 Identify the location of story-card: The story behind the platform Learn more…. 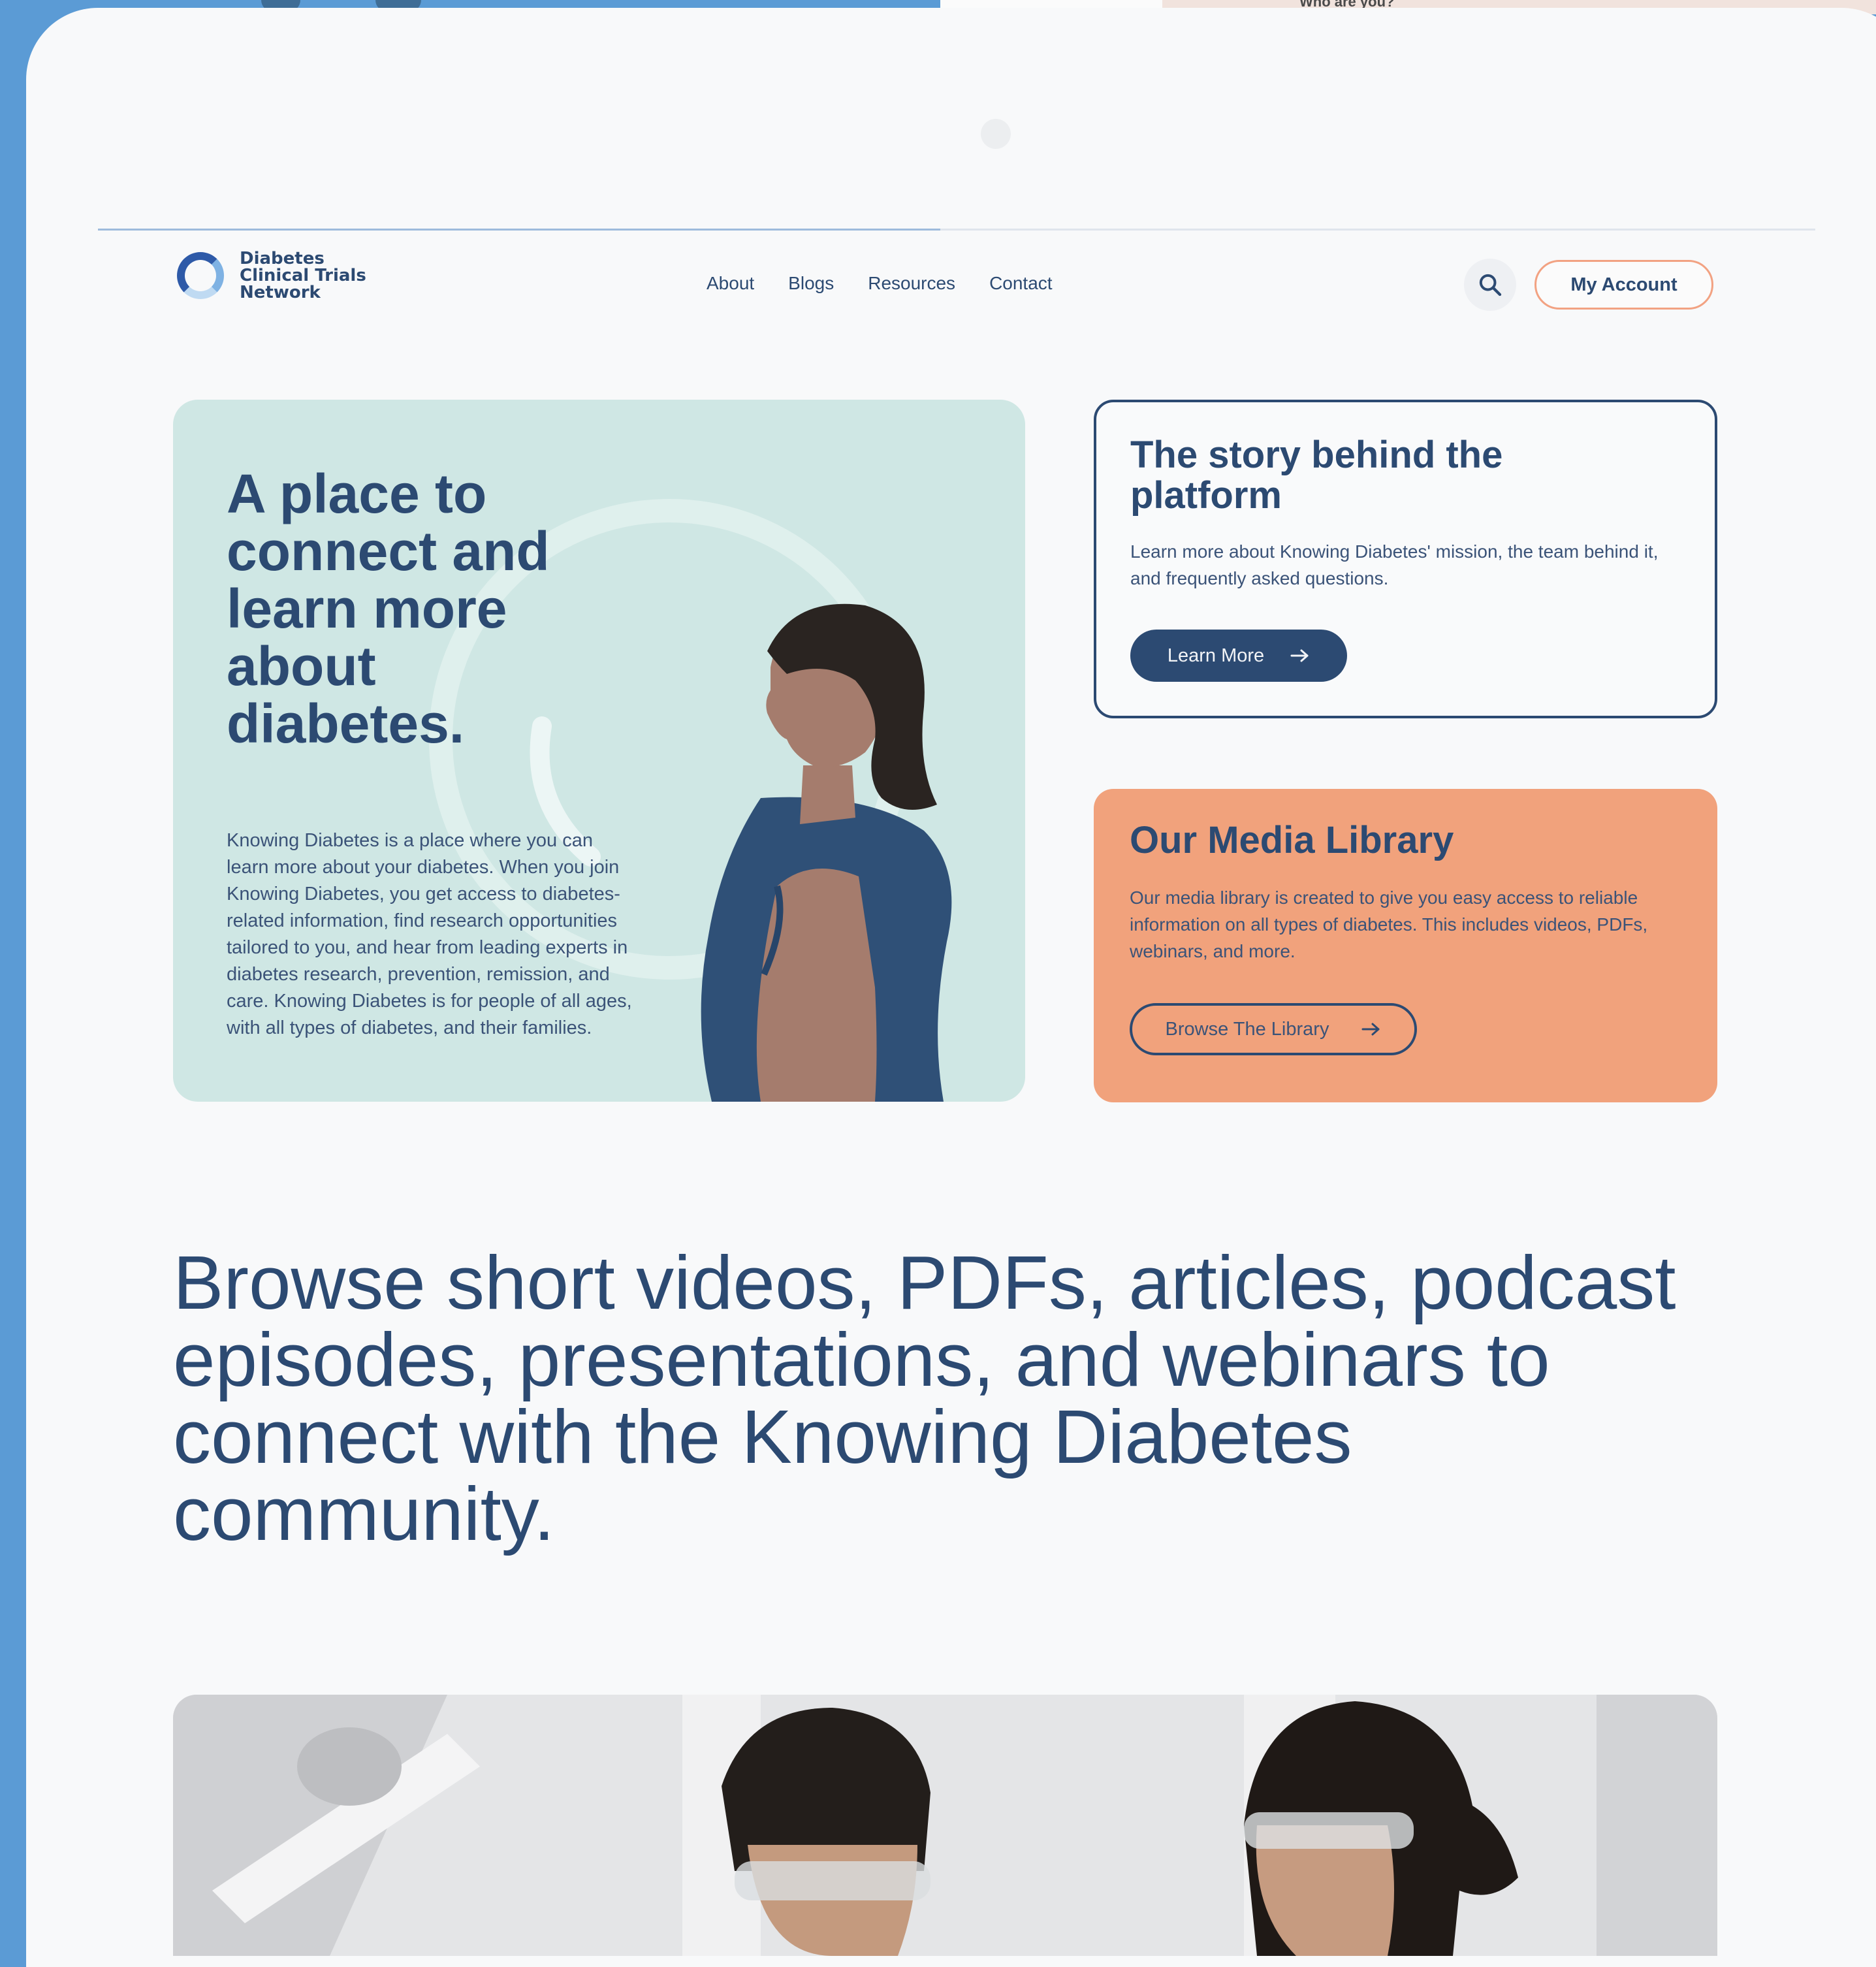
(1405, 559).